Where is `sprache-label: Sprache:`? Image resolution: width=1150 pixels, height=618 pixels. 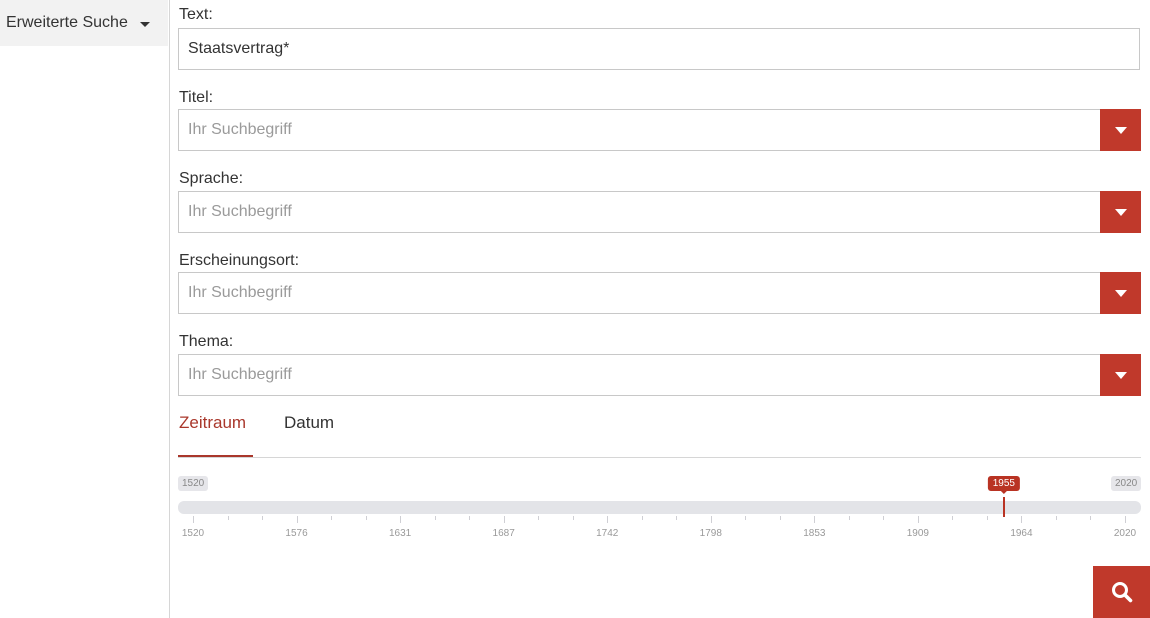 sprache-label: Sprache: is located at coordinates (211, 178).